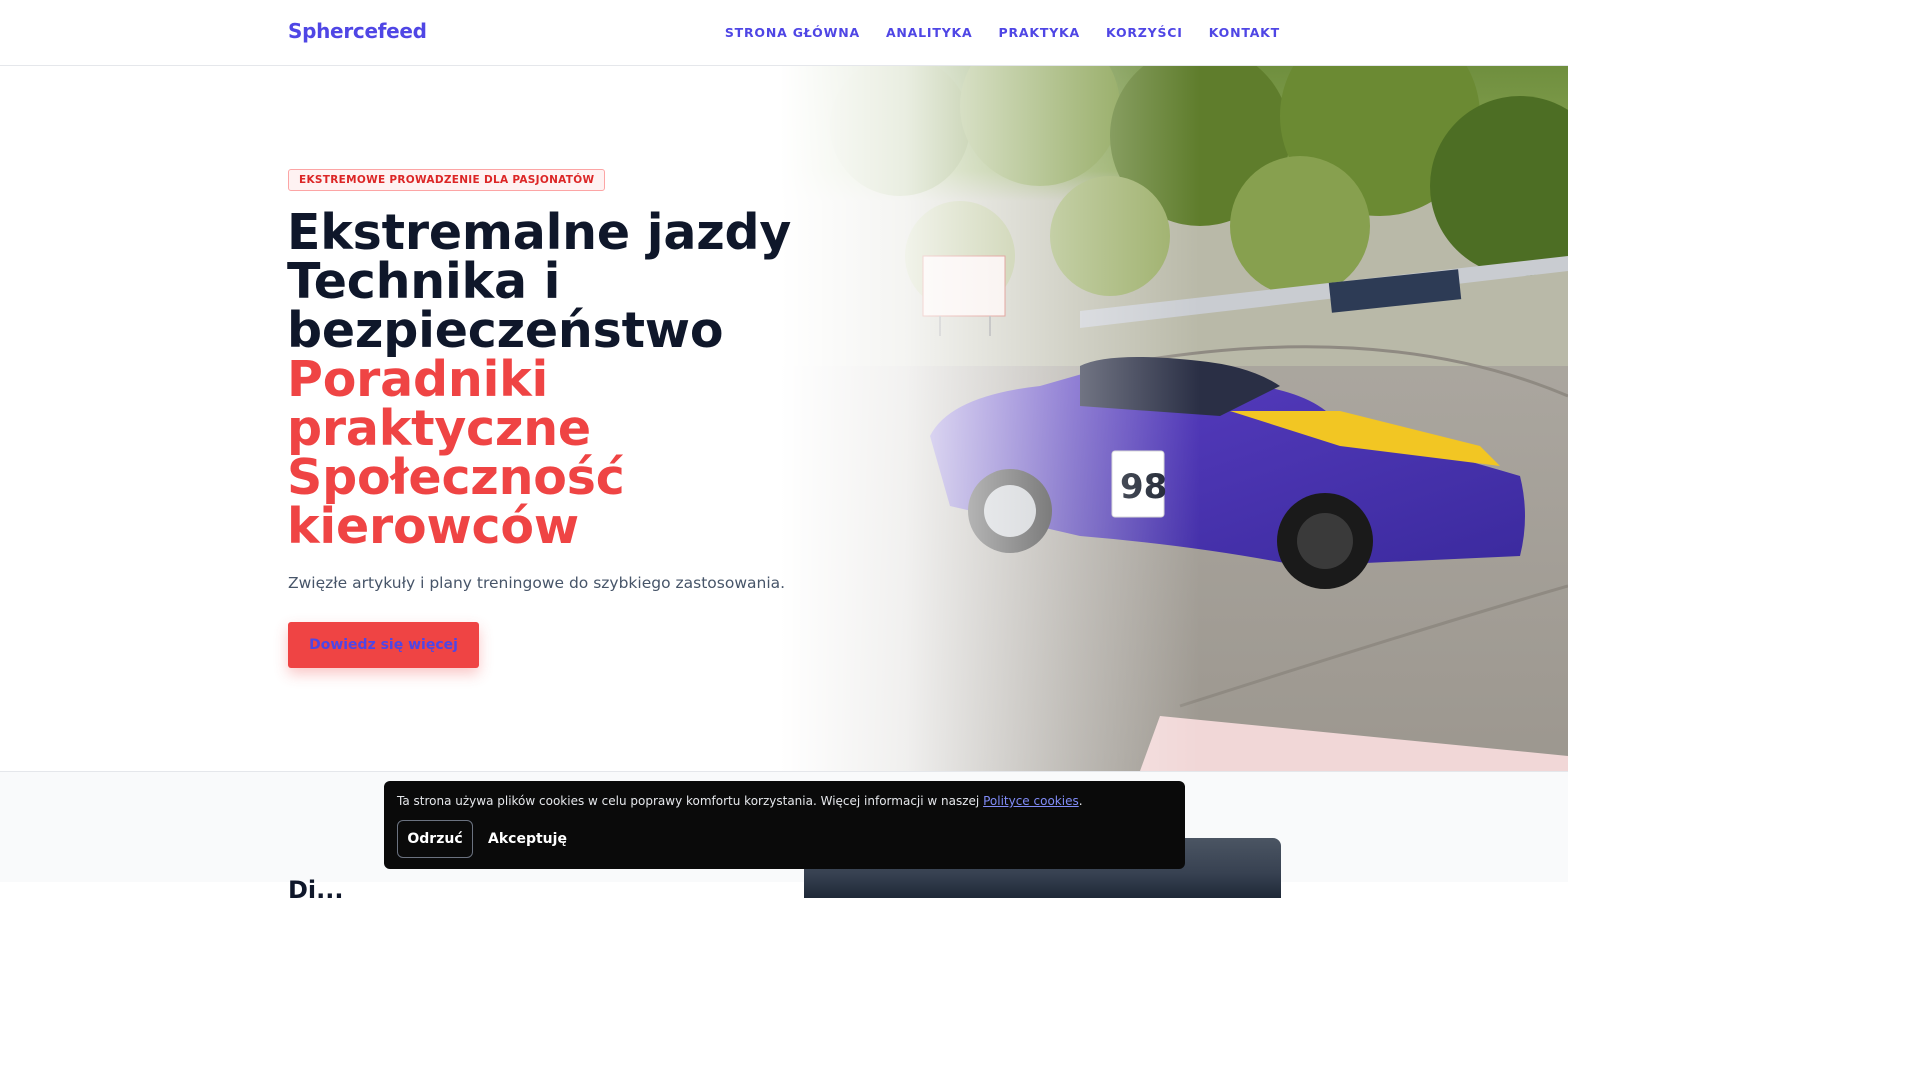  Describe the element at coordinates (1080, 801) in the screenshot. I see `cookie-message-end: .` at that location.